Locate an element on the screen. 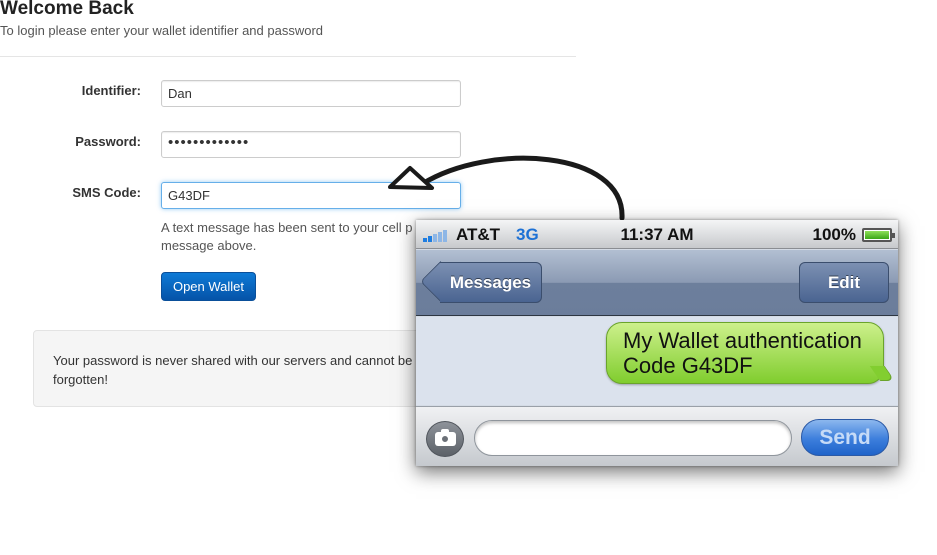 The height and width of the screenshot is (555, 937). camera-icon is located at coordinates (445, 437).